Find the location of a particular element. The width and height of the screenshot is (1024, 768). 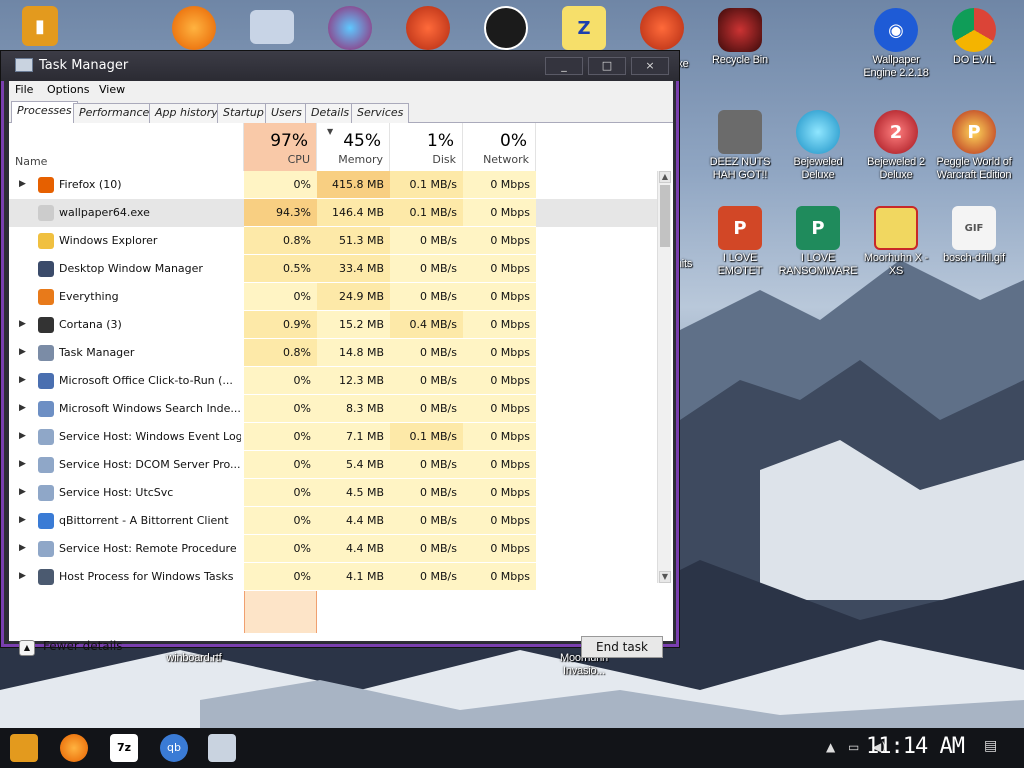

taskbar-task-manager-icon is located at coordinates (222, 748).